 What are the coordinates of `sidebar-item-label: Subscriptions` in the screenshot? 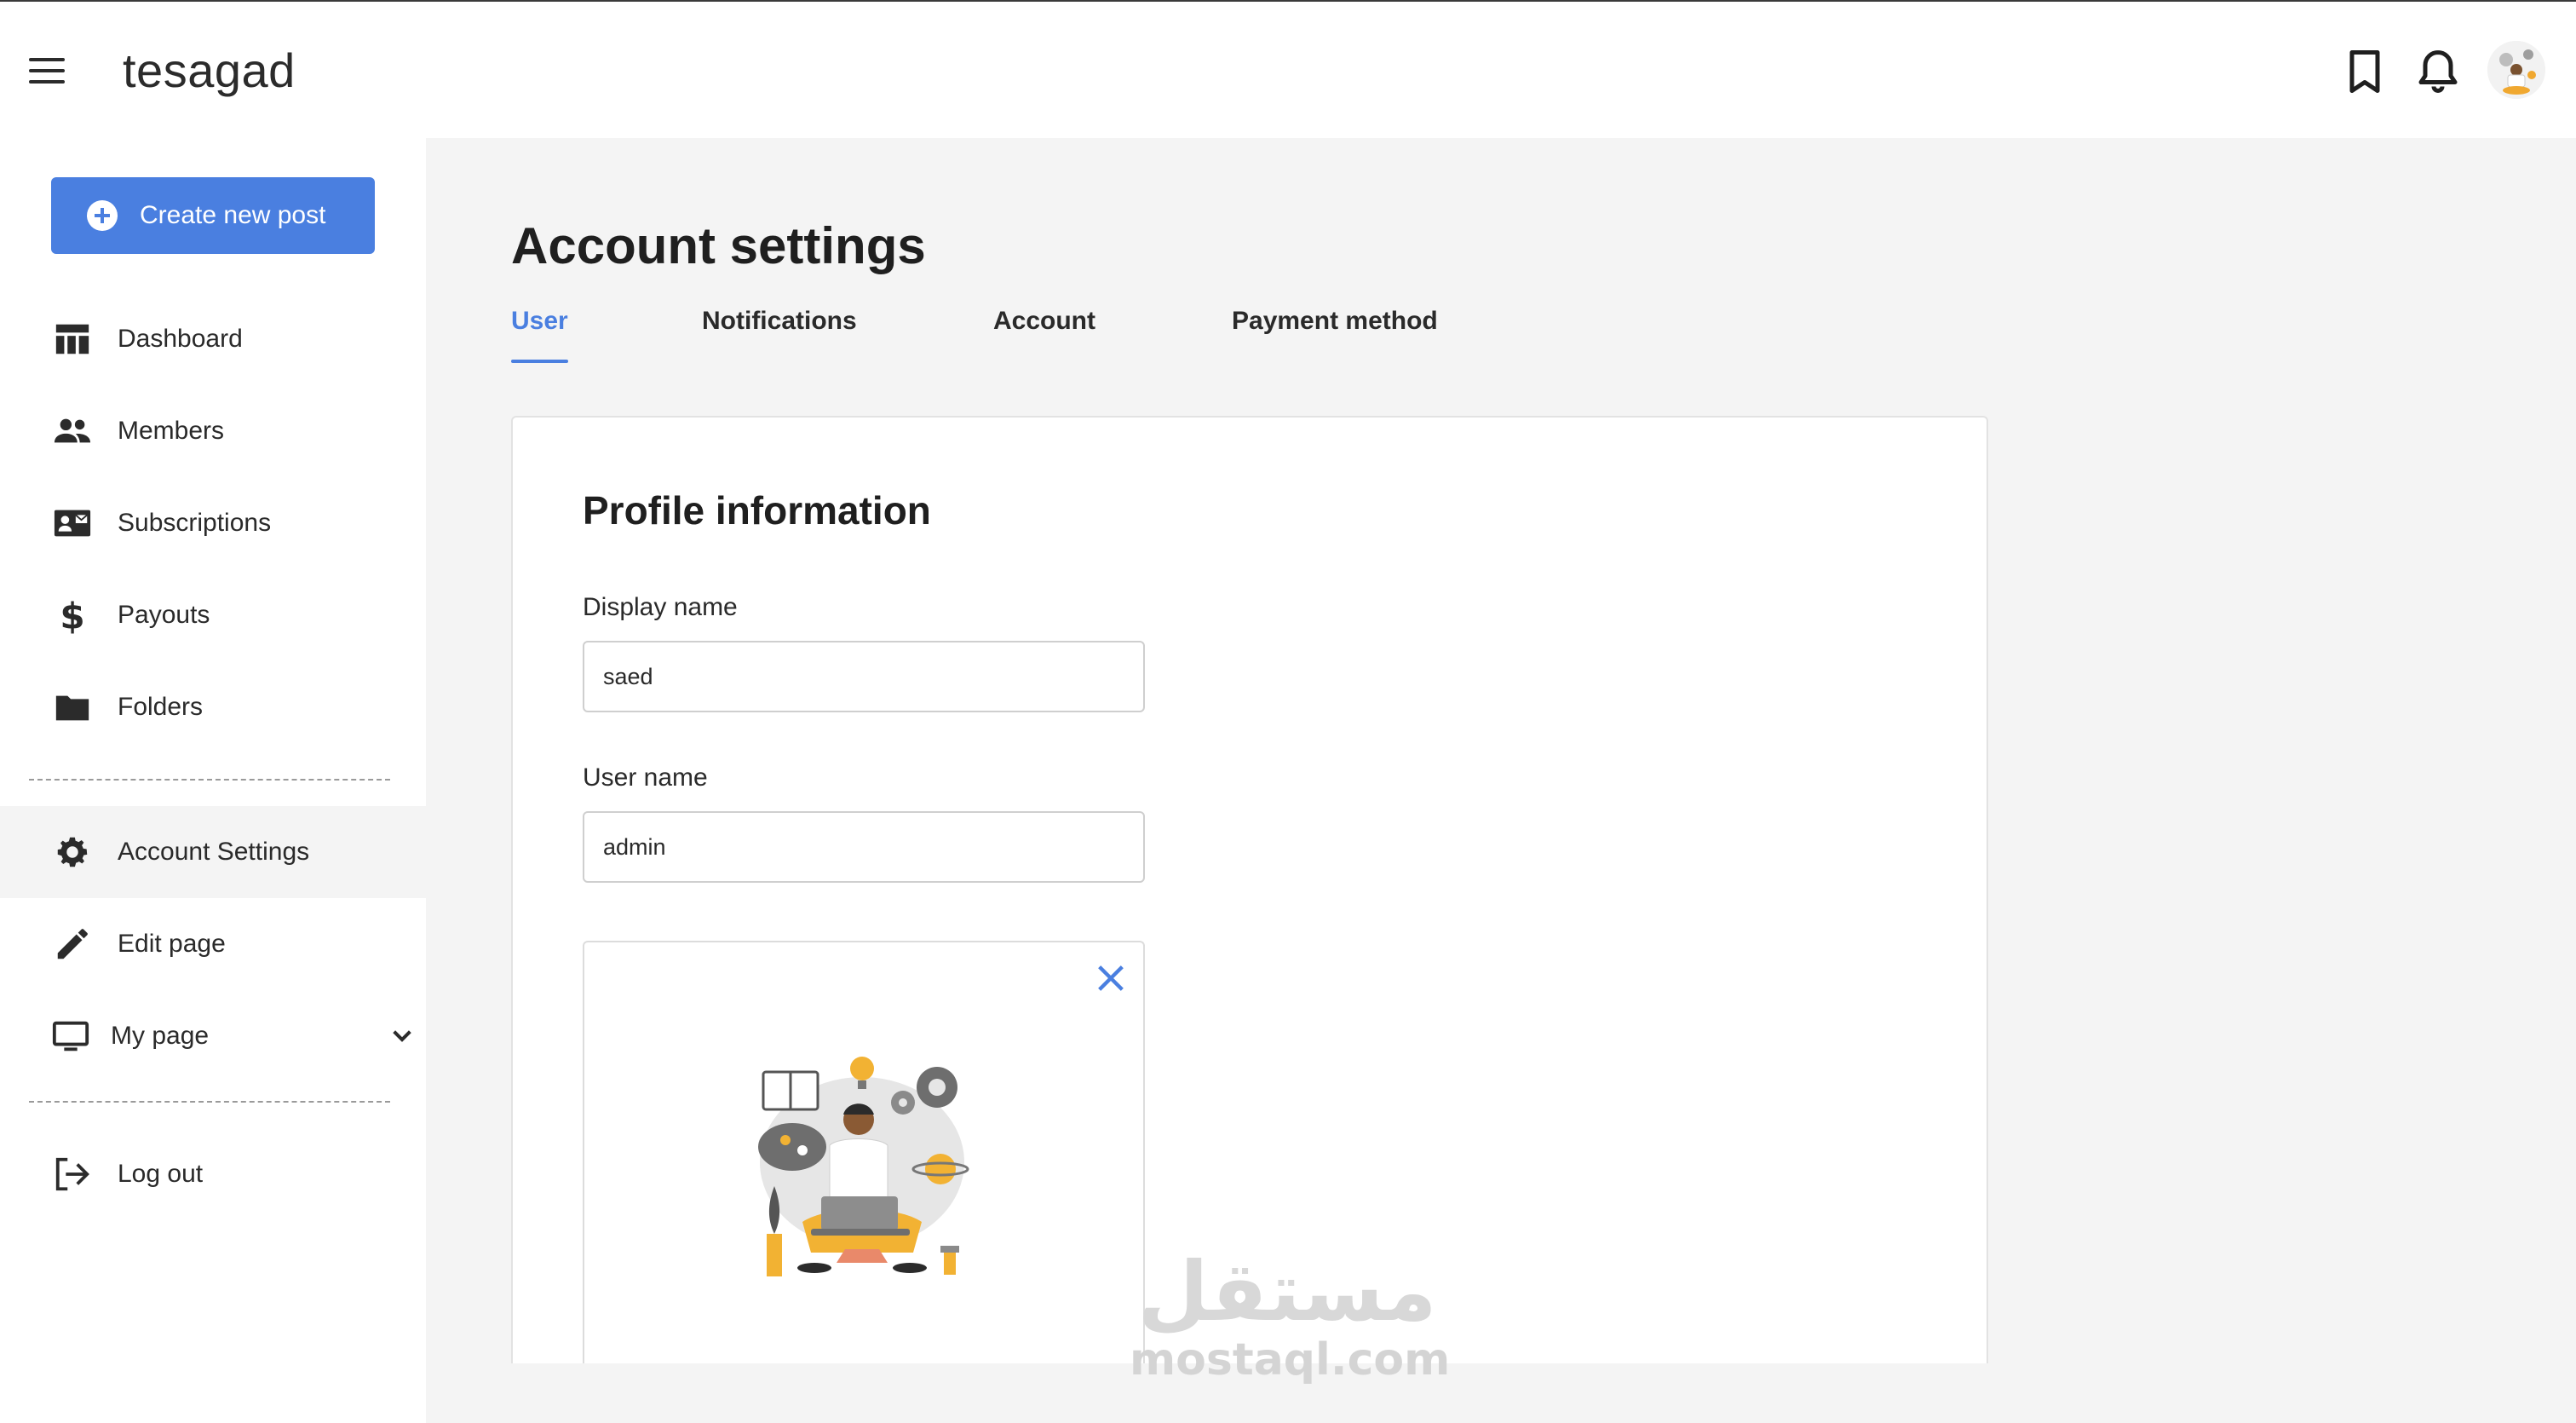 It's located at (195, 523).